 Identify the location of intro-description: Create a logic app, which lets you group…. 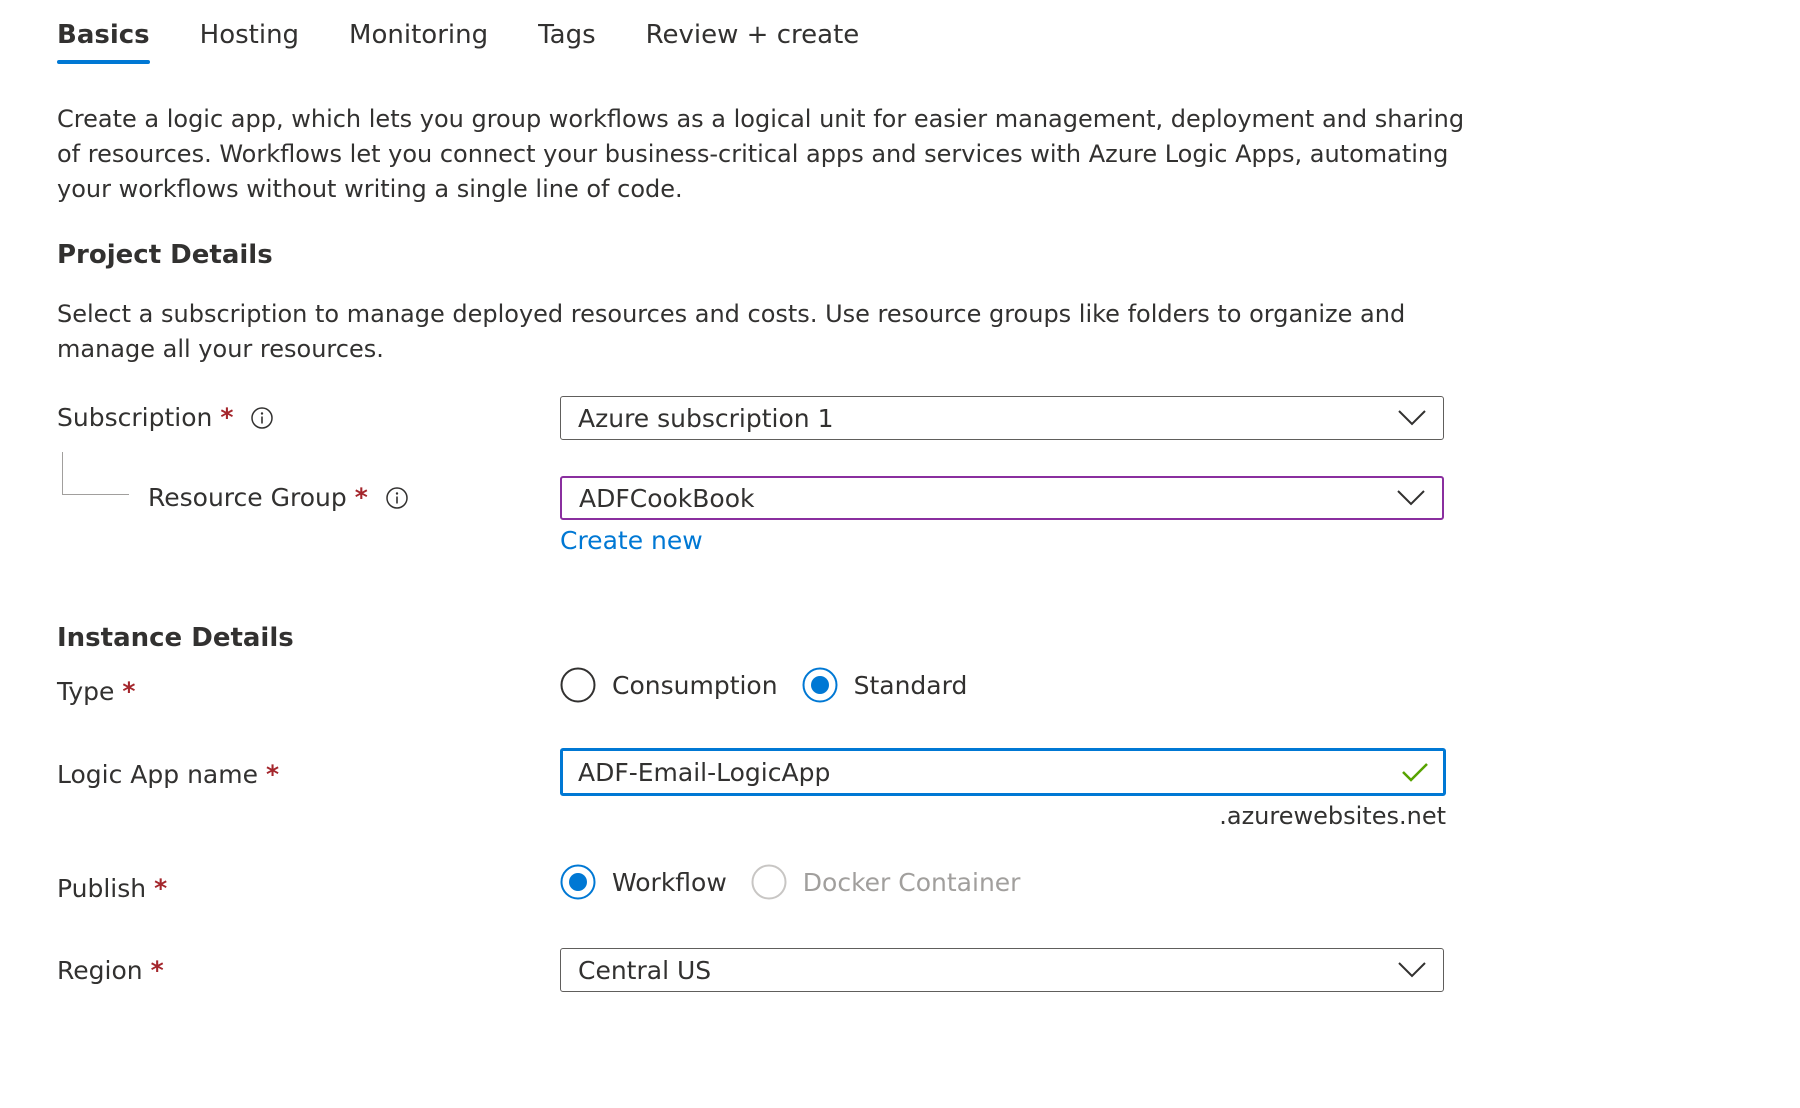
(761, 154).